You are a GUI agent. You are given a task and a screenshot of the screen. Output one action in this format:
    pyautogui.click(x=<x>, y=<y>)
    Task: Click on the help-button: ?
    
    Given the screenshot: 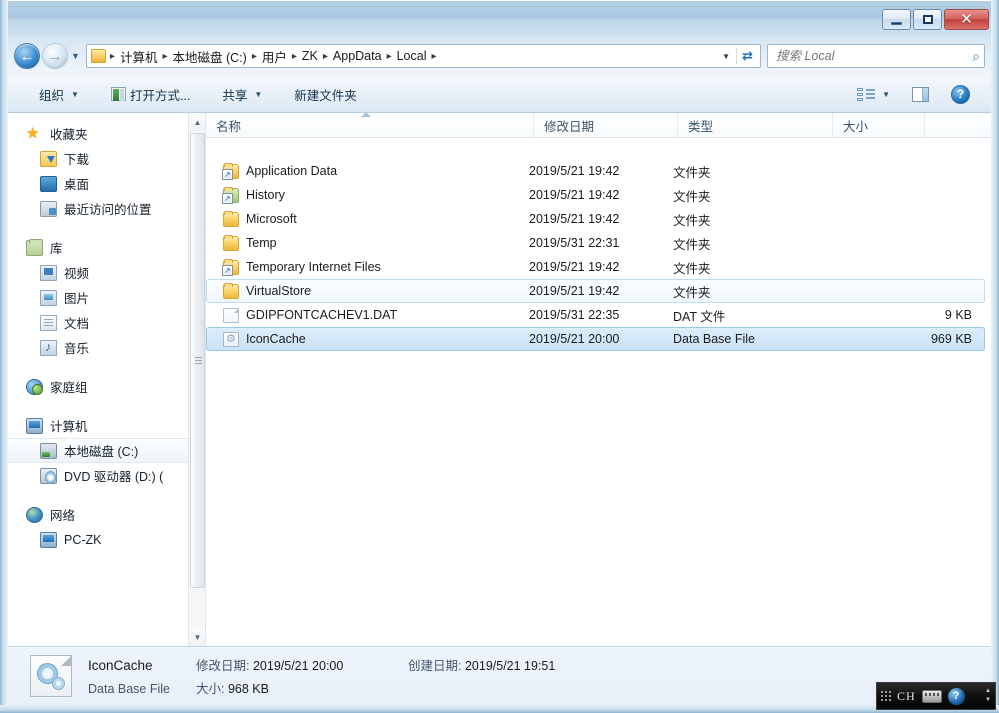 What is the action you would take?
    pyautogui.click(x=960, y=94)
    